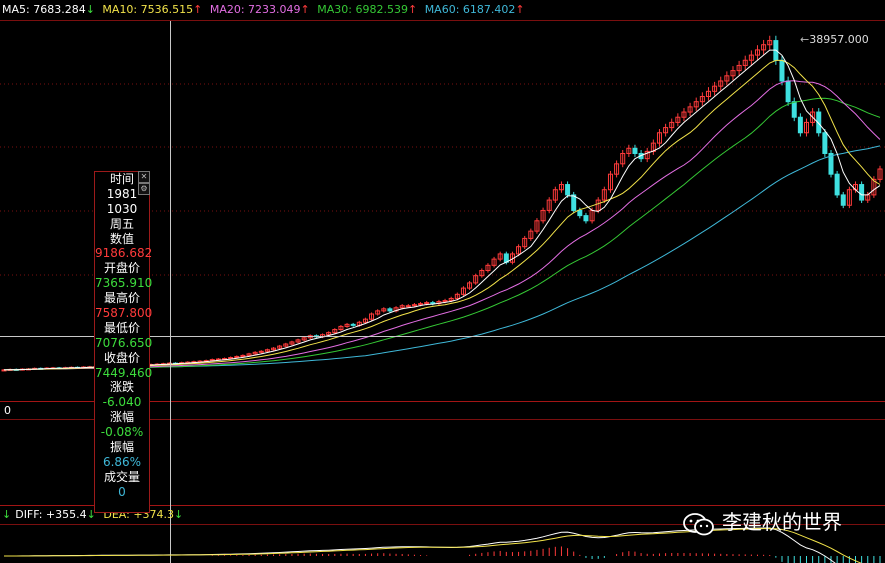 This screenshot has width=885, height=563. What do you see at coordinates (122, 491) in the screenshot?
I see `tooltip-row: 0` at bounding box center [122, 491].